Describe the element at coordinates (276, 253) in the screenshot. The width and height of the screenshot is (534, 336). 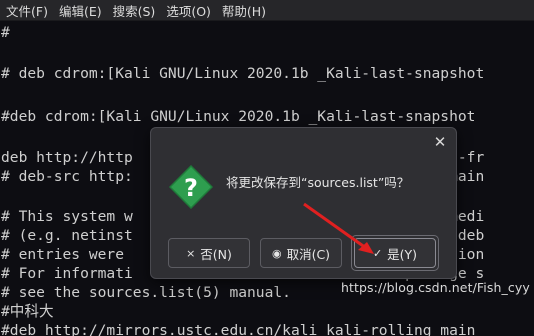
I see `stop-icon: ◉` at that location.